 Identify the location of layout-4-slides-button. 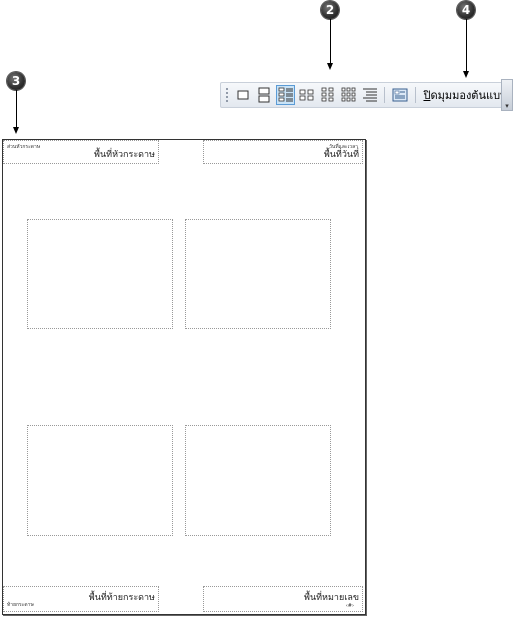
(306, 95).